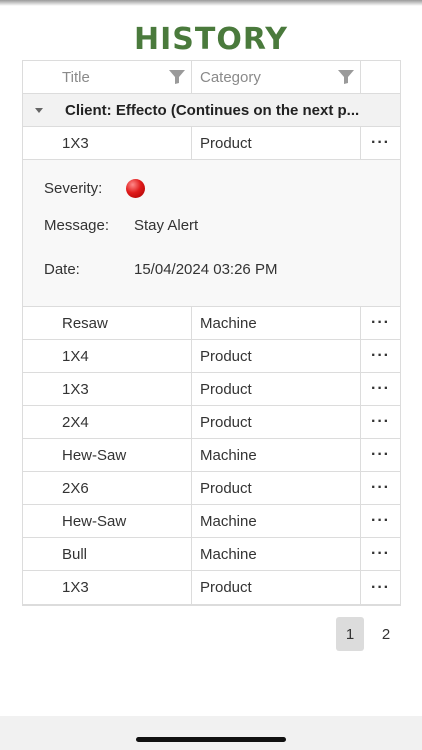  I want to click on severity-indicator-icon, so click(135, 188).